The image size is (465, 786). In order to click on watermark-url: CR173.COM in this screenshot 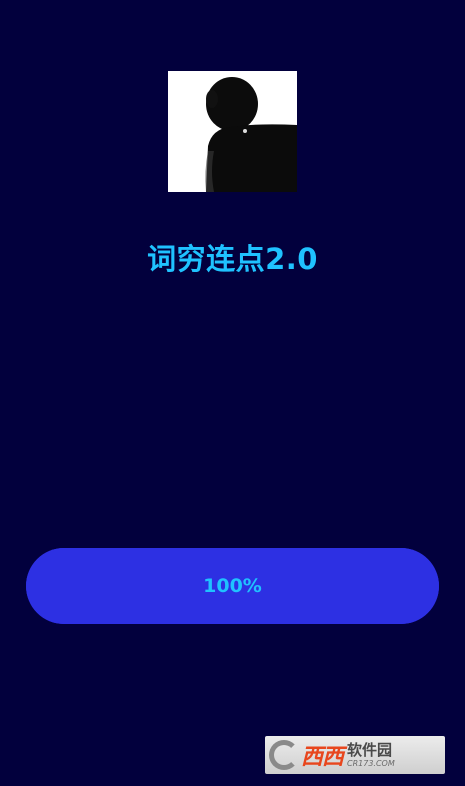, I will do `click(371, 763)`.